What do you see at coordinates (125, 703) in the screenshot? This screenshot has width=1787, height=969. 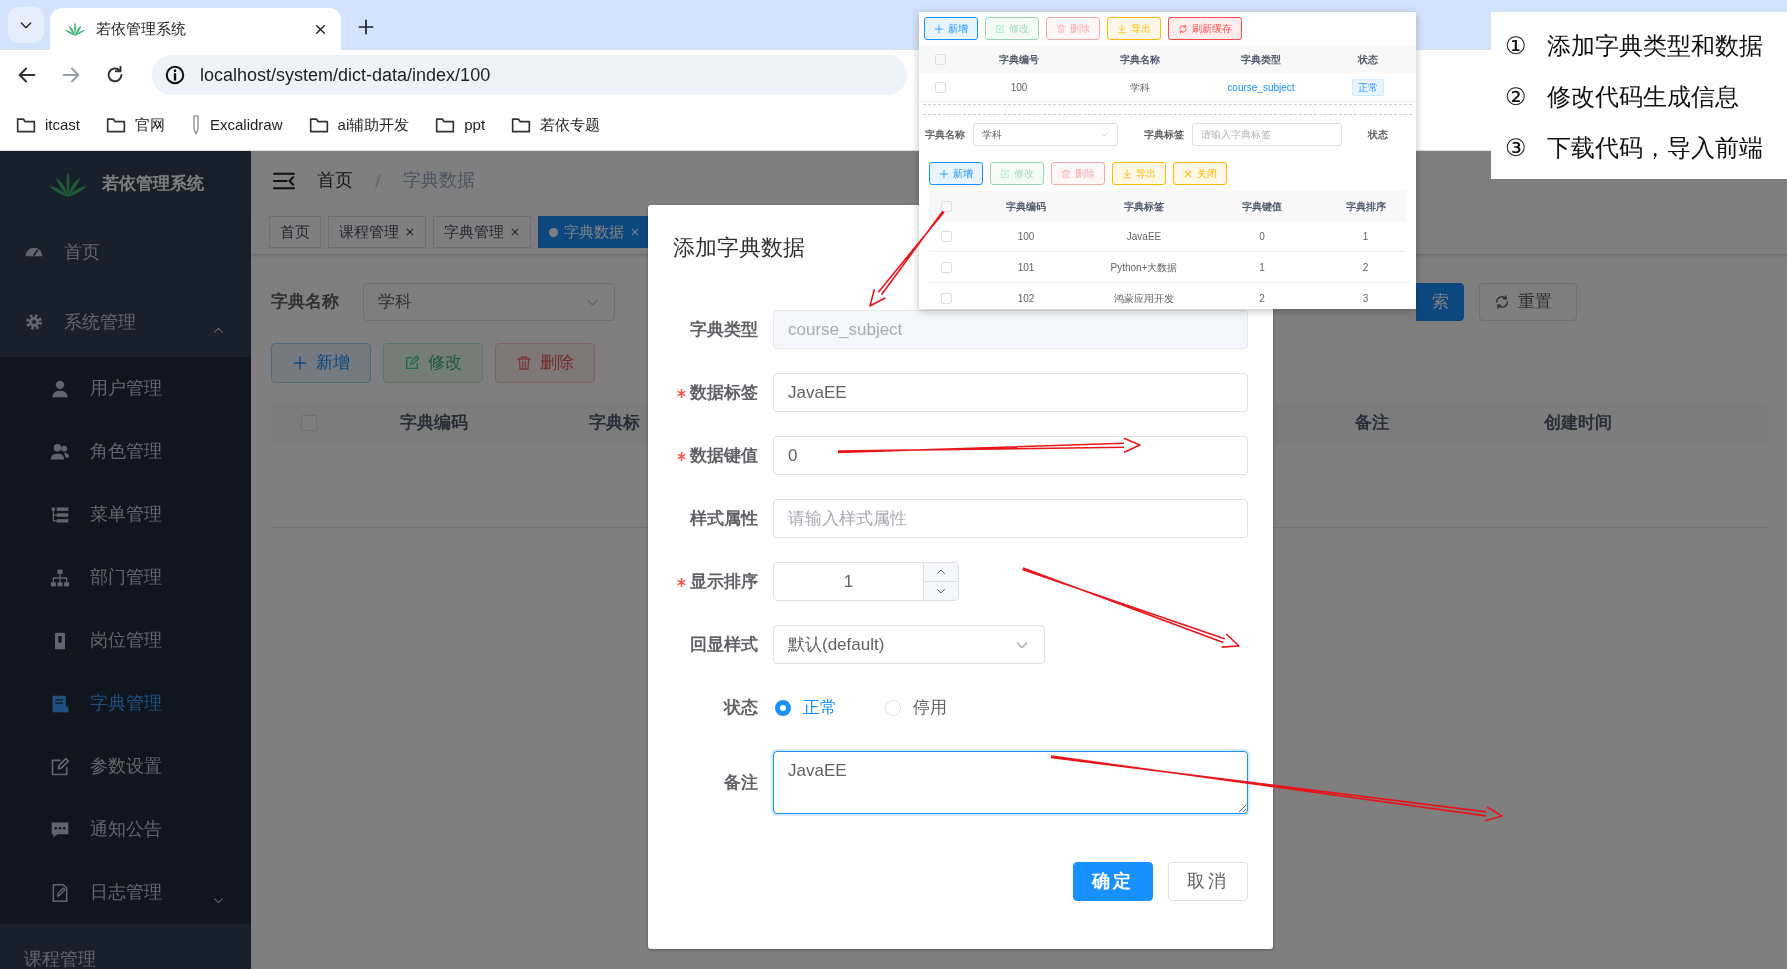 I see `menu-item: 字典管理` at bounding box center [125, 703].